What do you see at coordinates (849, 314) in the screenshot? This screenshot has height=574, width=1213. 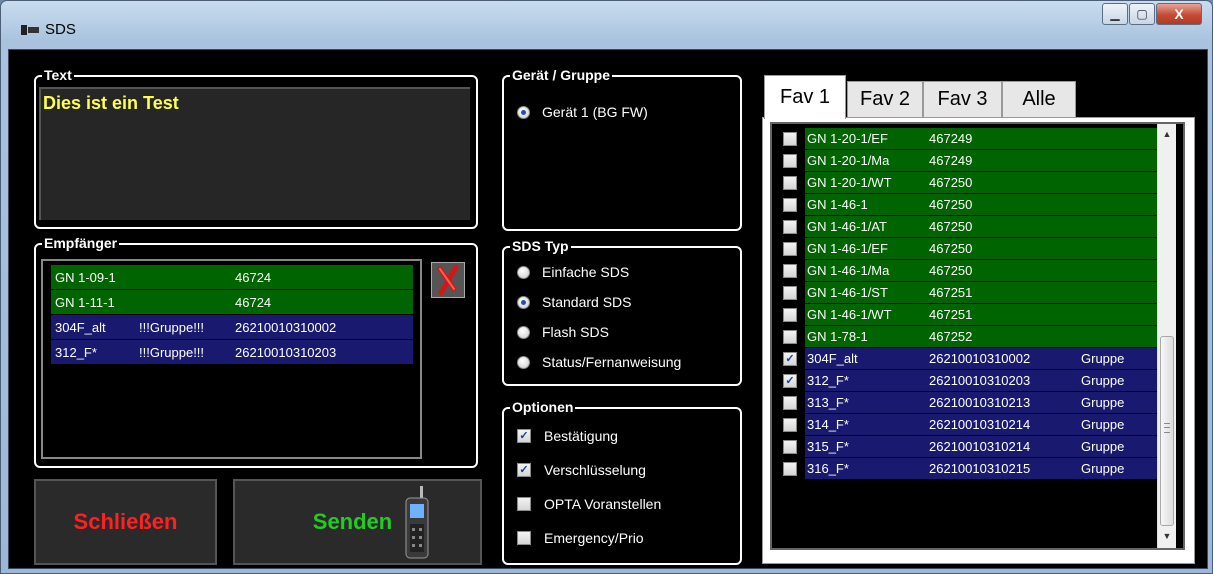 I see `favorite-name: GN 1-46-1/WT` at bounding box center [849, 314].